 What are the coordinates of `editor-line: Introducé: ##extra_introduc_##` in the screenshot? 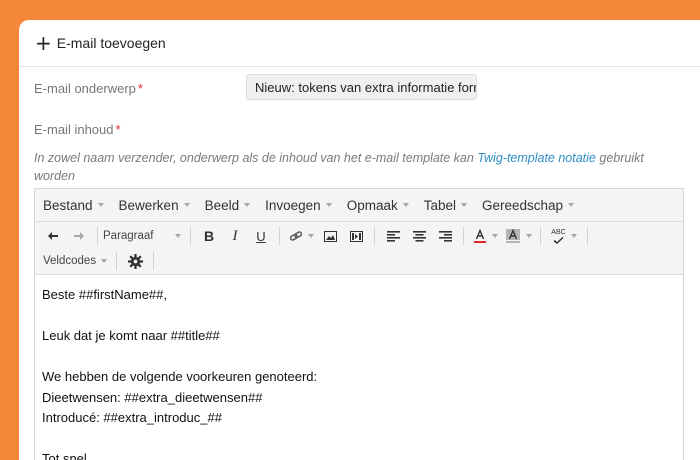 It's located at (132, 417).